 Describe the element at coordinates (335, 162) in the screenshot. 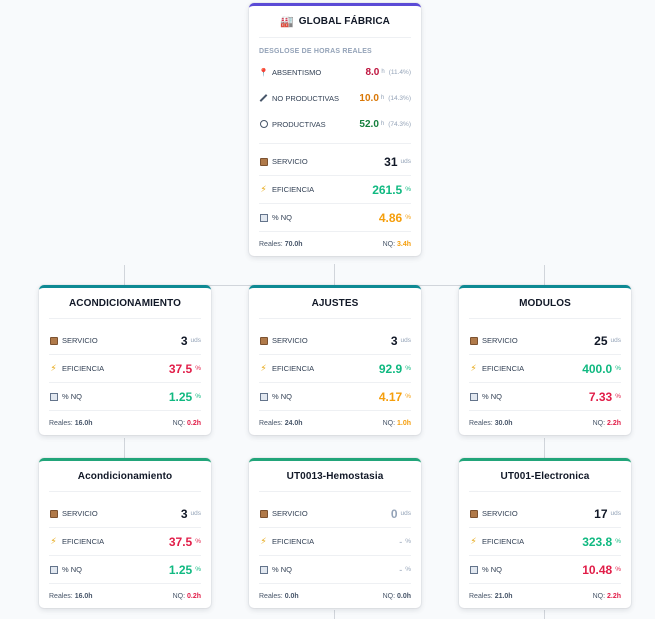

I see `metric-servicio: SERVICIO 31 uds` at that location.